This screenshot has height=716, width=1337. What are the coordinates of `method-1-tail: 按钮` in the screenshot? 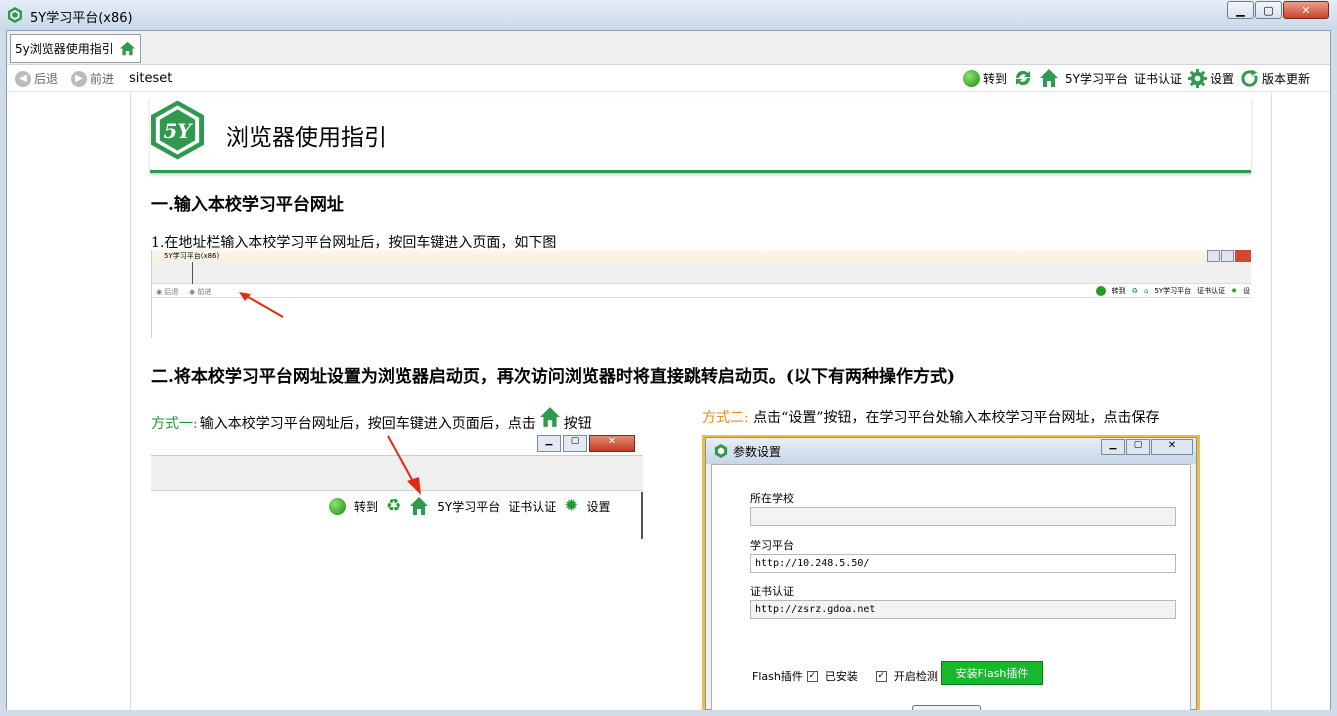 It's located at (577, 424).